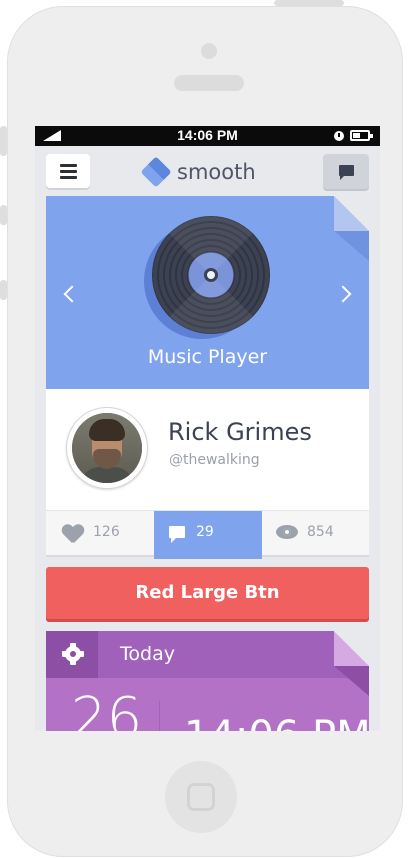 The height and width of the screenshot is (858, 408). I want to click on views-count: 854, so click(320, 532).